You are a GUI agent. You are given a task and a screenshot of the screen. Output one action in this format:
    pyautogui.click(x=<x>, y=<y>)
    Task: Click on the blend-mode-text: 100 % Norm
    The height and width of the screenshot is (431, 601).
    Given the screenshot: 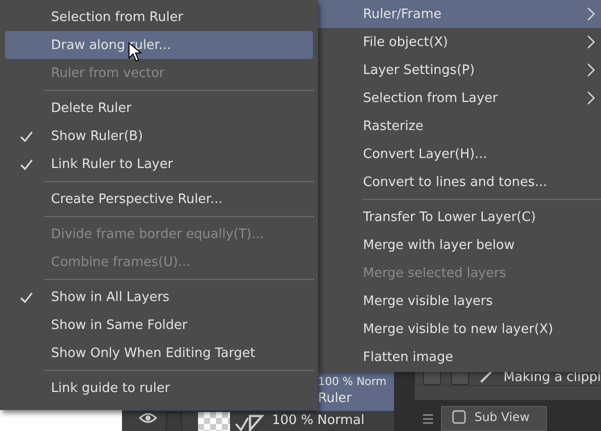 What is the action you would take?
    pyautogui.click(x=352, y=382)
    